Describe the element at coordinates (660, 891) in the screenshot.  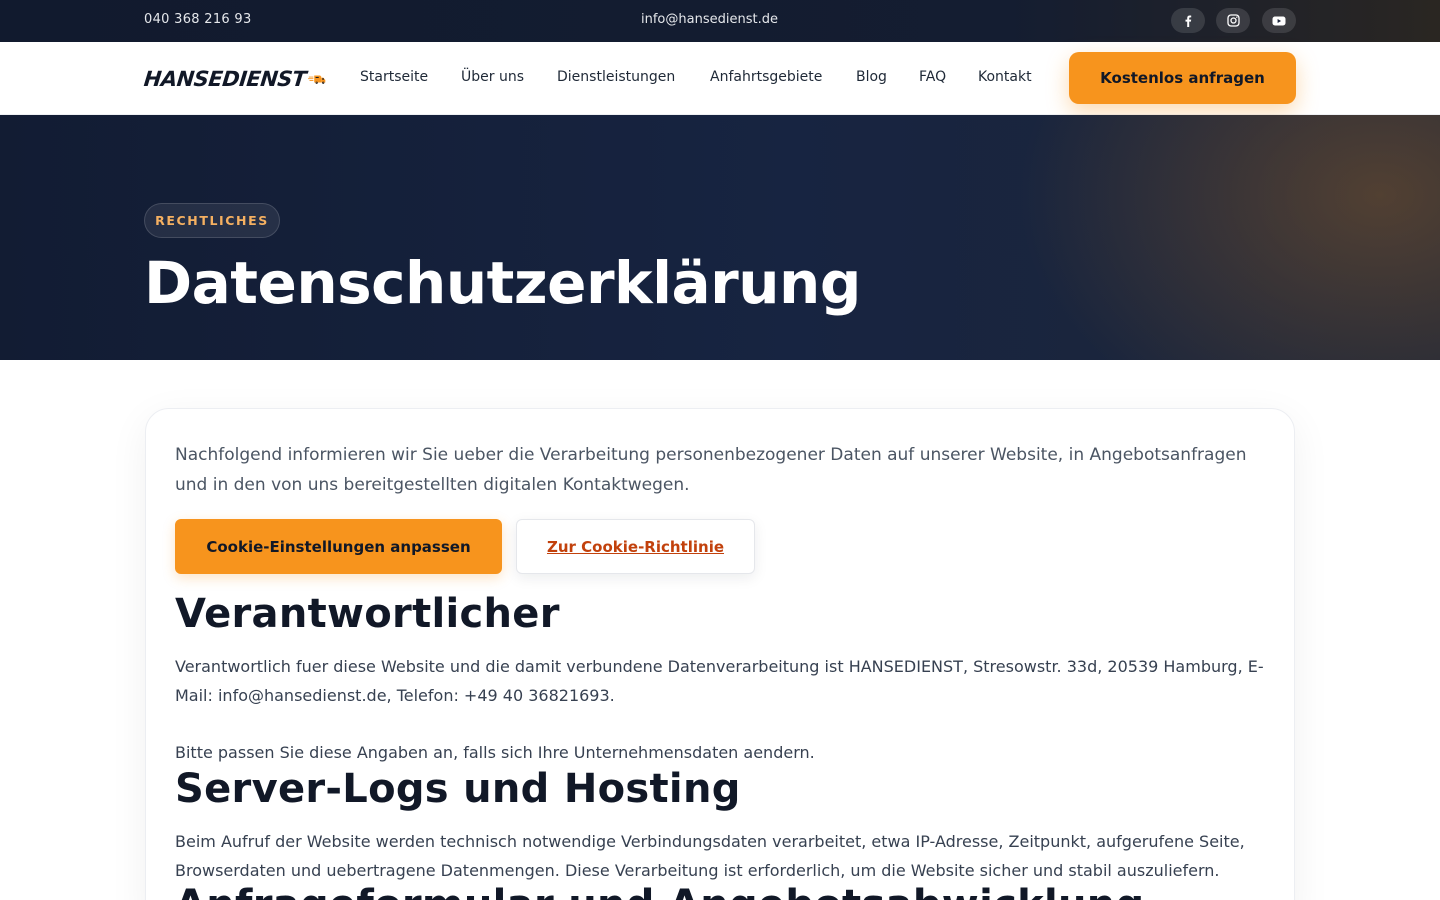
I see `section-heading-anfrageformular: Anfrageformular und Angebotsabwicklung` at that location.